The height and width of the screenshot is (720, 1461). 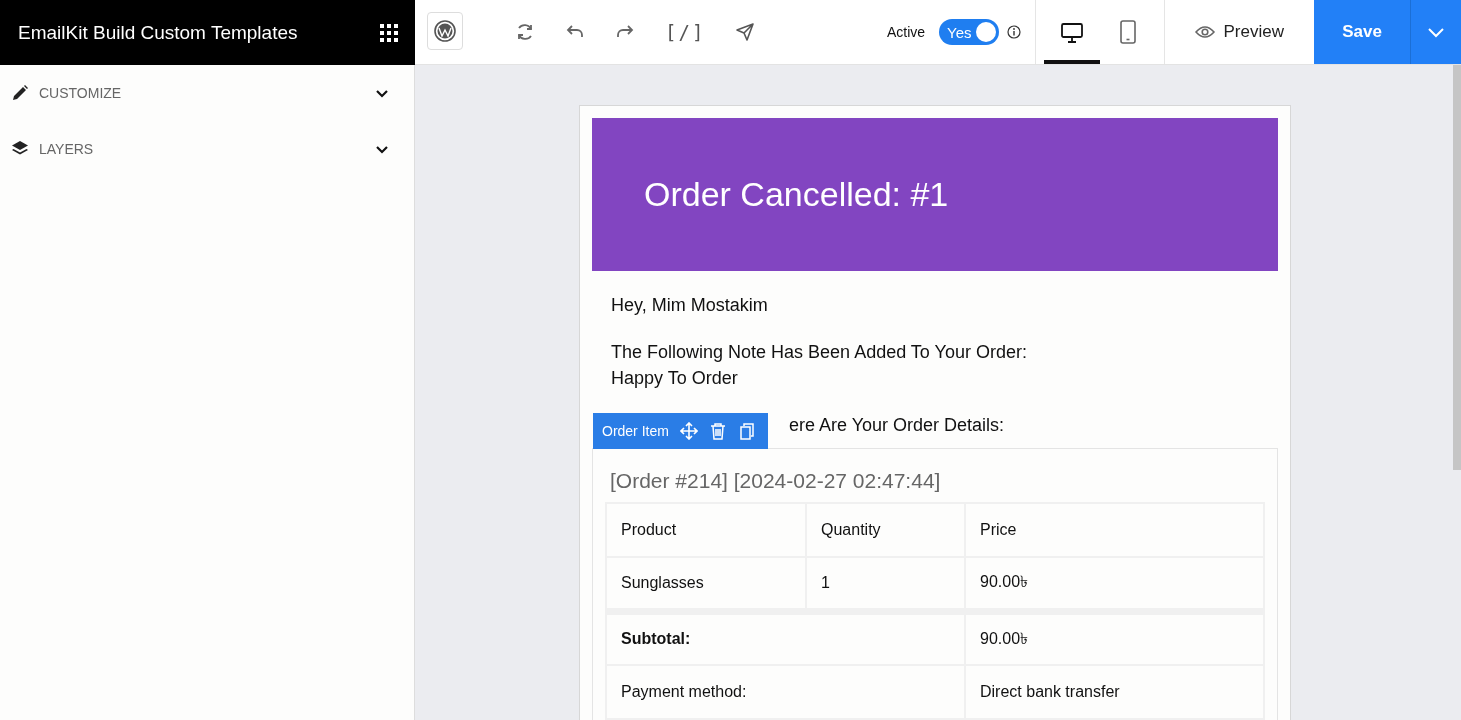 I want to click on reminder-text: ere Are Your Order Details:, so click(x=897, y=425).